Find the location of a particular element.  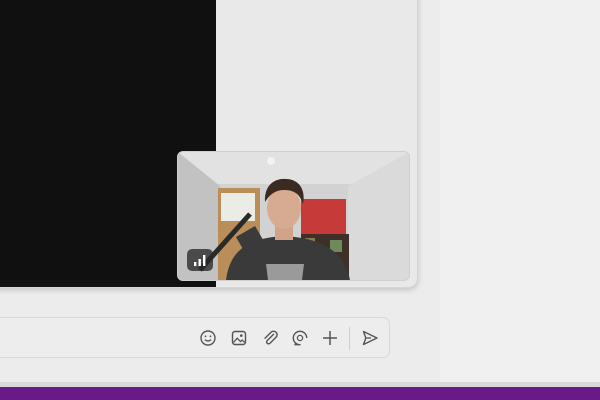

add-button is located at coordinates (330, 338).